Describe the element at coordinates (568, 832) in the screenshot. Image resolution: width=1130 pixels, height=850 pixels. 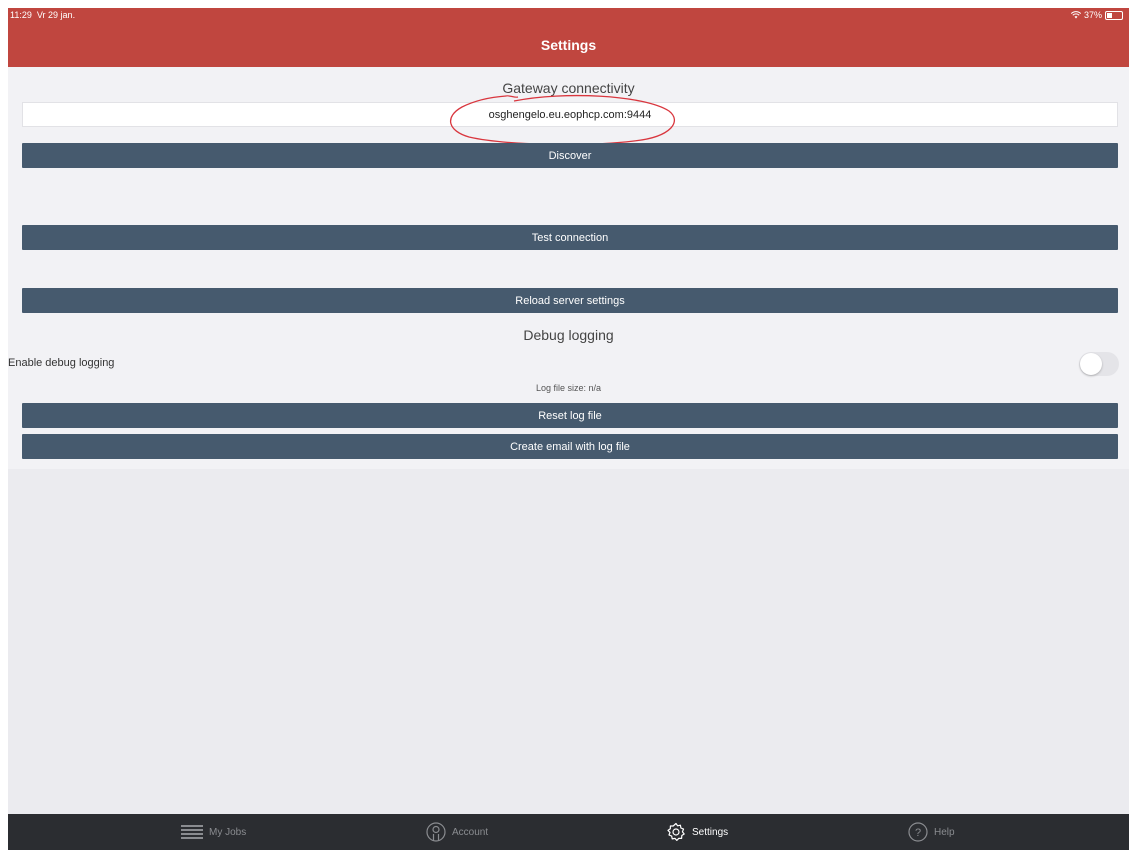
I see `tab-bar: My Jobs Account Settings ? Help` at that location.